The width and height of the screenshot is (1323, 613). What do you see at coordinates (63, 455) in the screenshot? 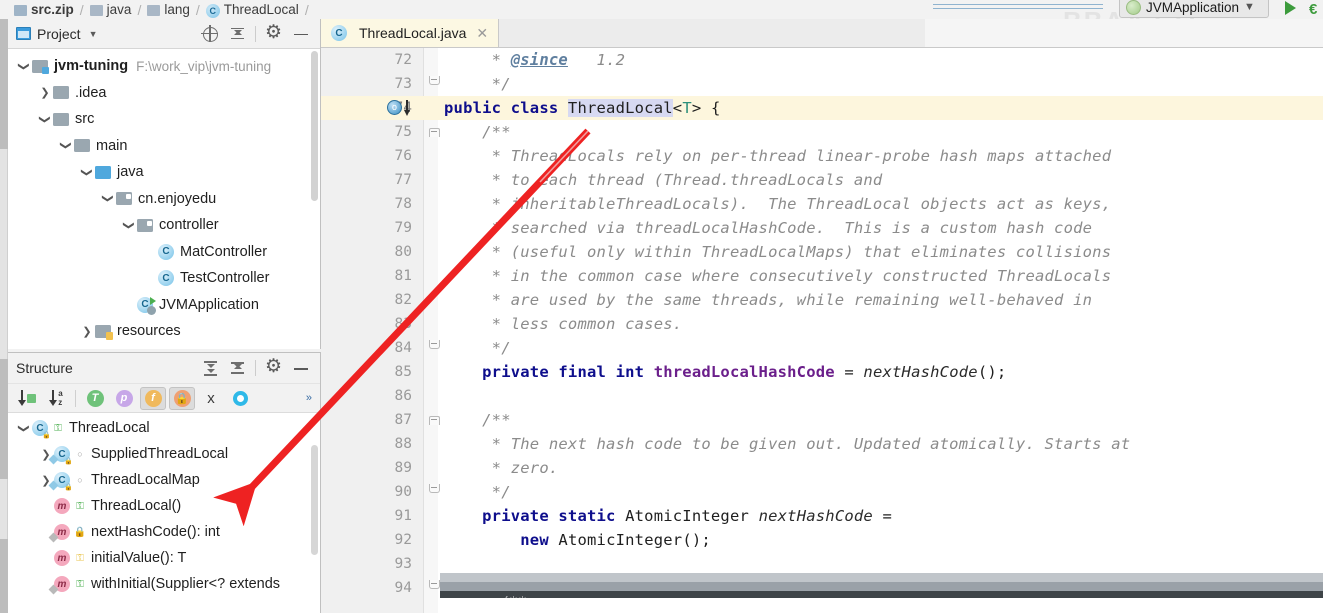
I see `inner-class-icon: C` at bounding box center [63, 455].